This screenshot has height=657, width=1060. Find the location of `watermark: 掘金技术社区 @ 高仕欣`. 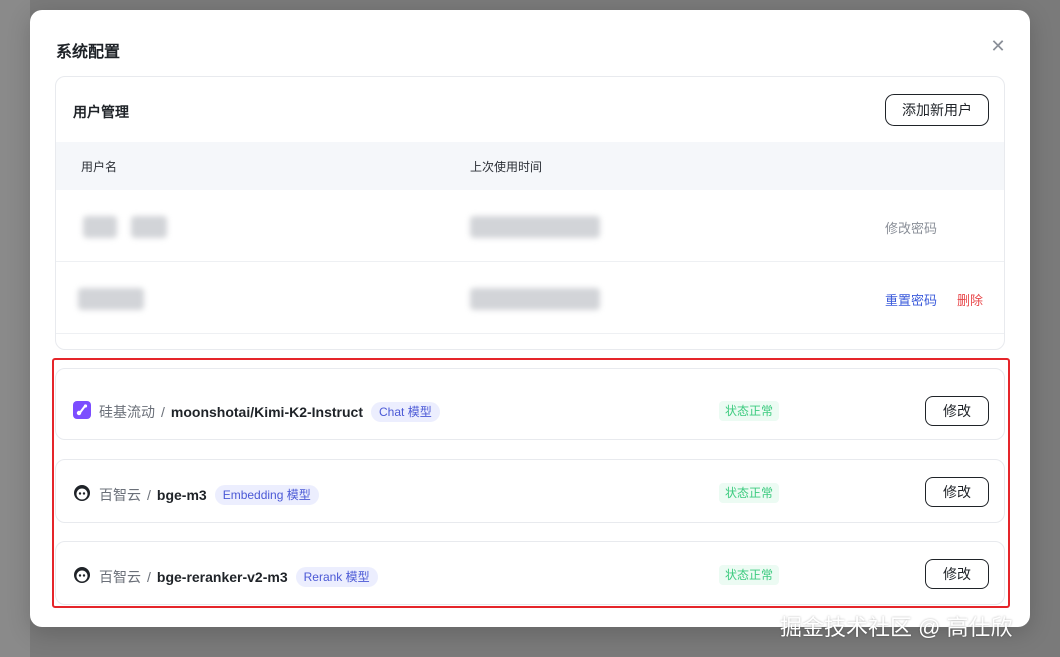

watermark: 掘金技术社区 @ 高仕欣 is located at coordinates (896, 627).